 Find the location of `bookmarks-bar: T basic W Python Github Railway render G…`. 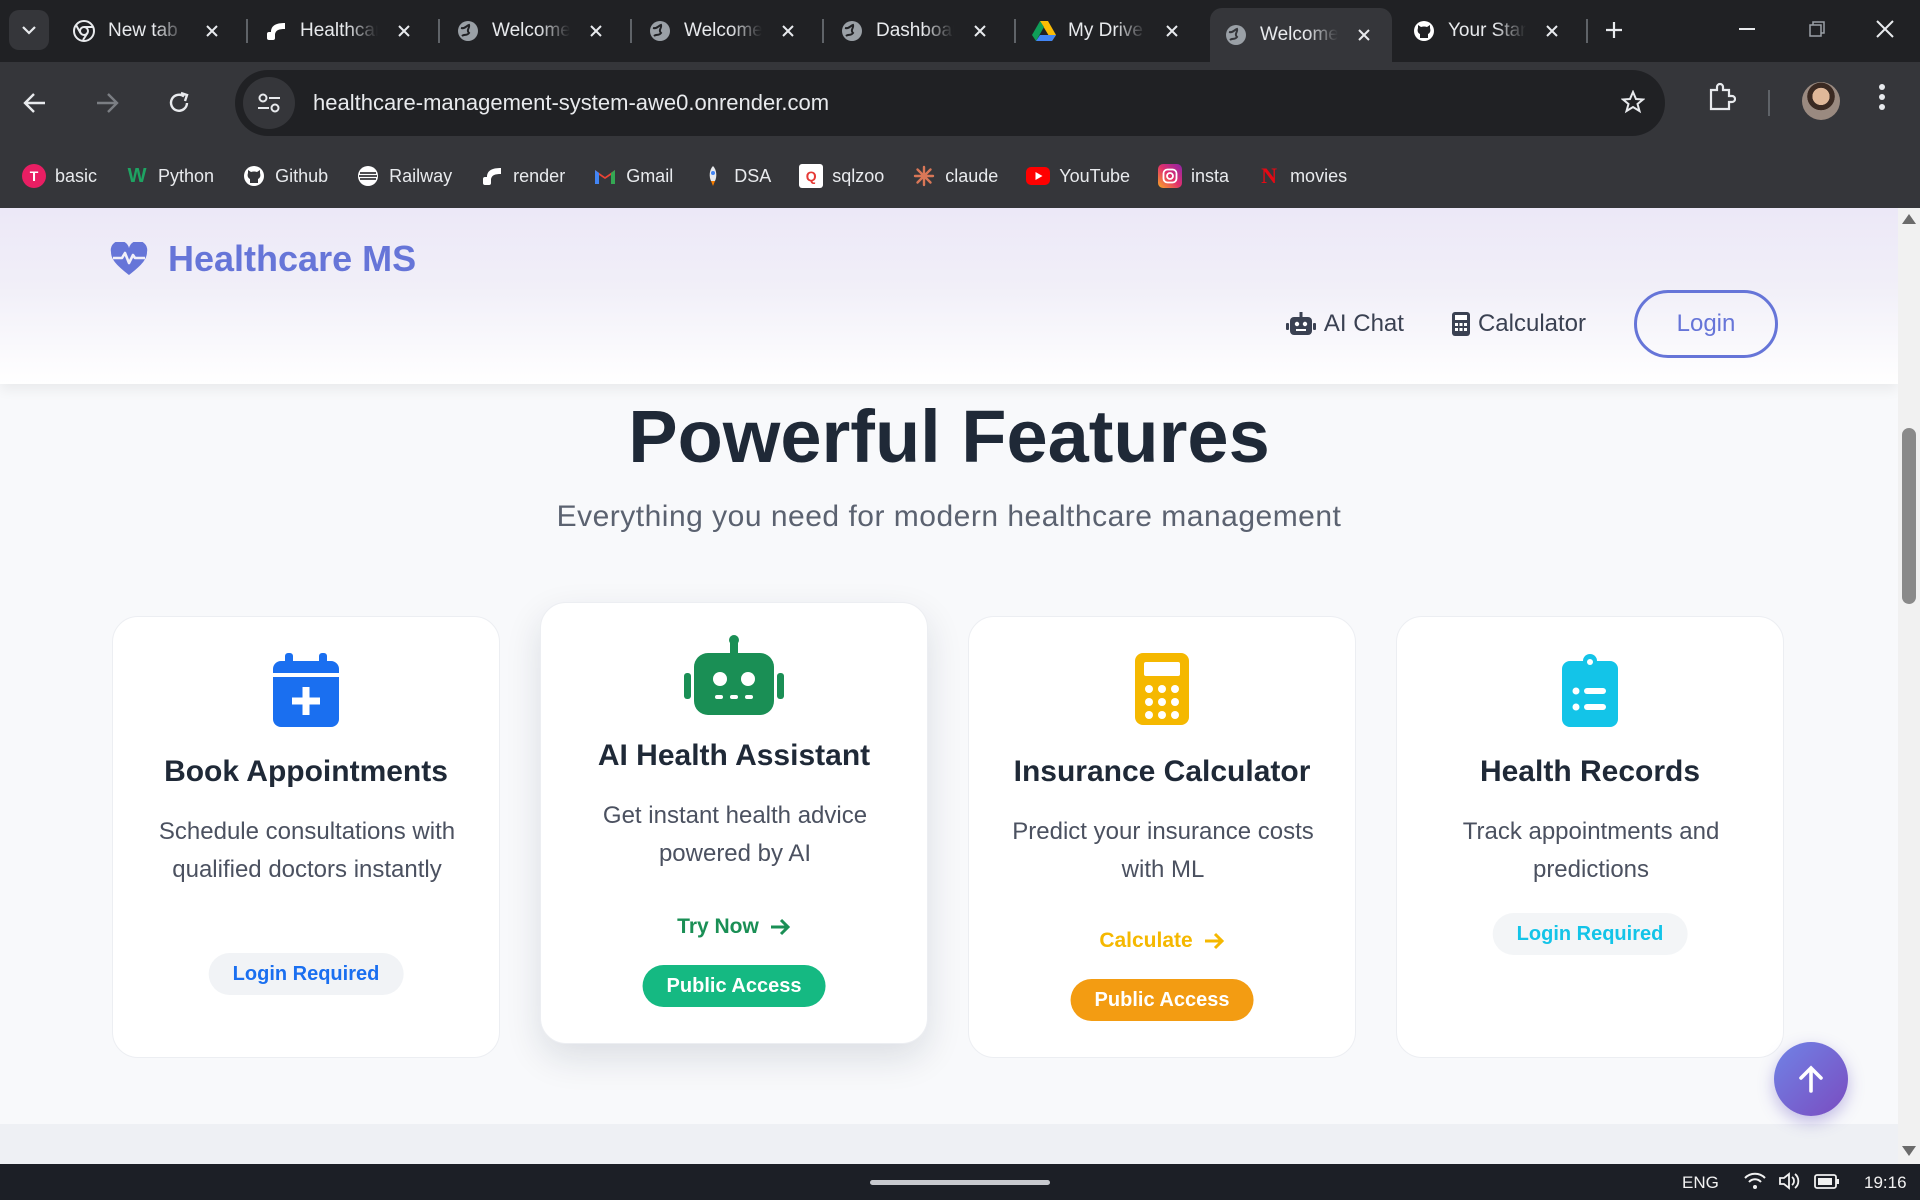

bookmarks-bar: T basic W Python Github Railway render G… is located at coordinates (960, 176).